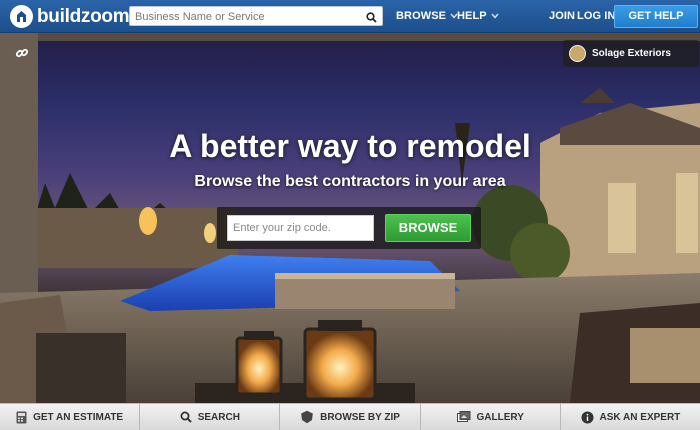  Describe the element at coordinates (562, 16) in the screenshot. I see `join-link: JOIN` at that location.